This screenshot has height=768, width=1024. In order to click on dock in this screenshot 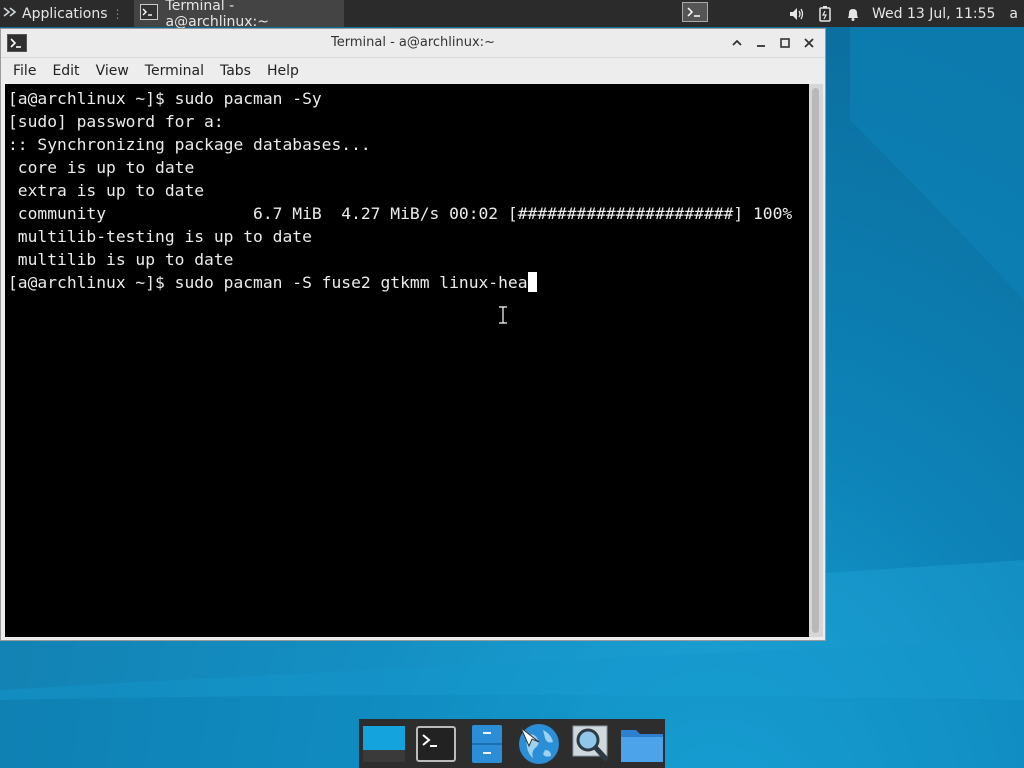, I will do `click(512, 743)`.